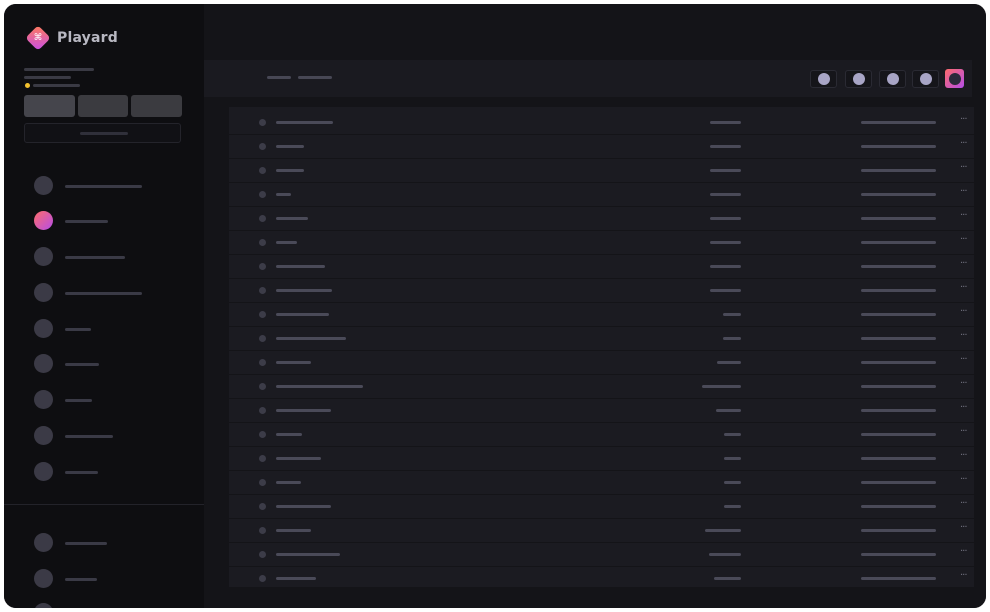 The height and width of the screenshot is (612, 990). I want to click on brand: ⌘ Playard, so click(71, 38).